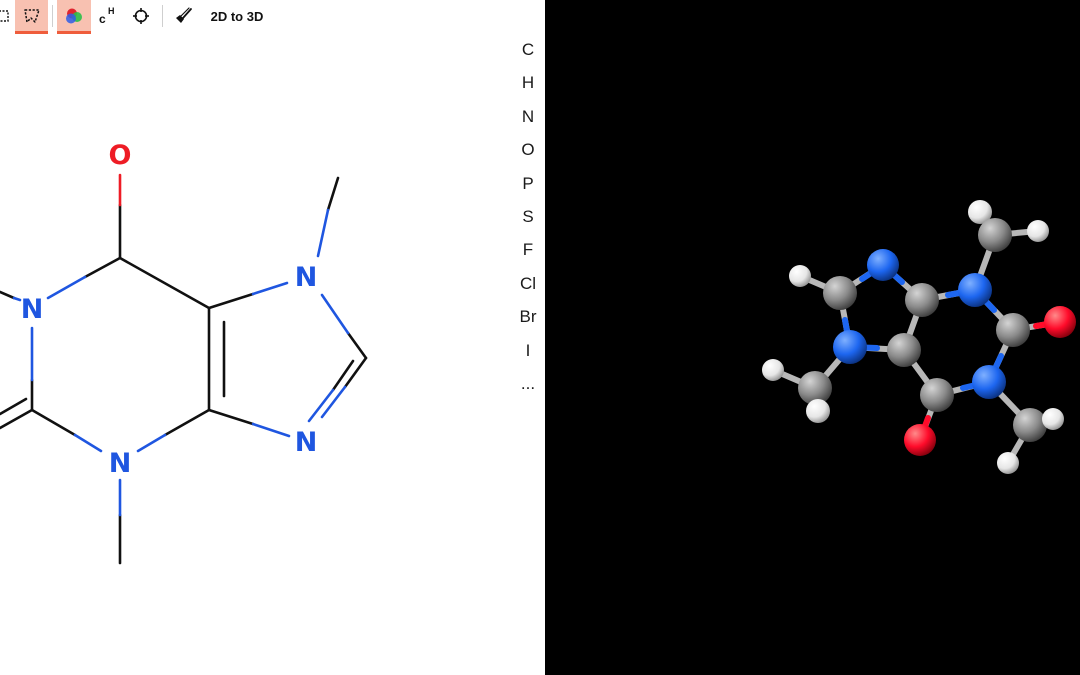 The height and width of the screenshot is (675, 1080). What do you see at coordinates (526, 119) in the screenshot?
I see `element-nitrogen: N` at bounding box center [526, 119].